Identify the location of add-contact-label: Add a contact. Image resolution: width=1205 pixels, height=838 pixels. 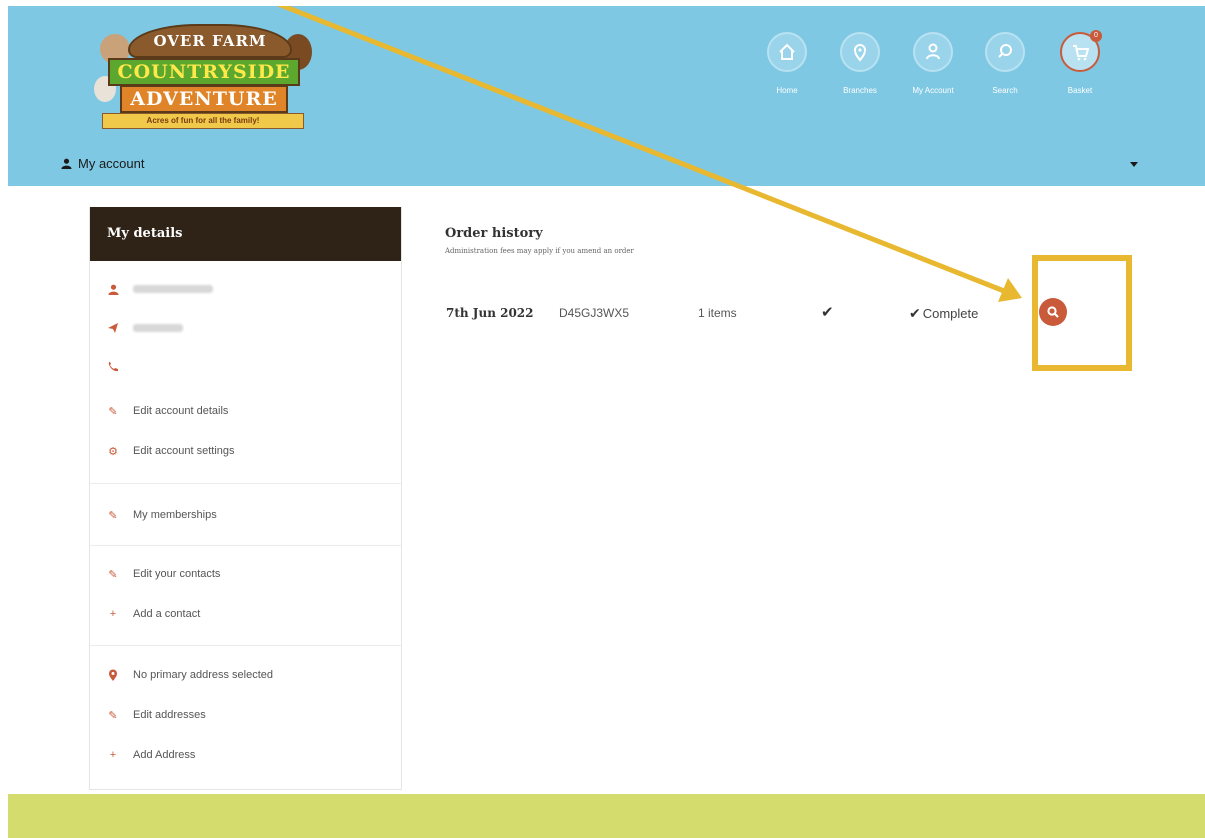
(167, 614).